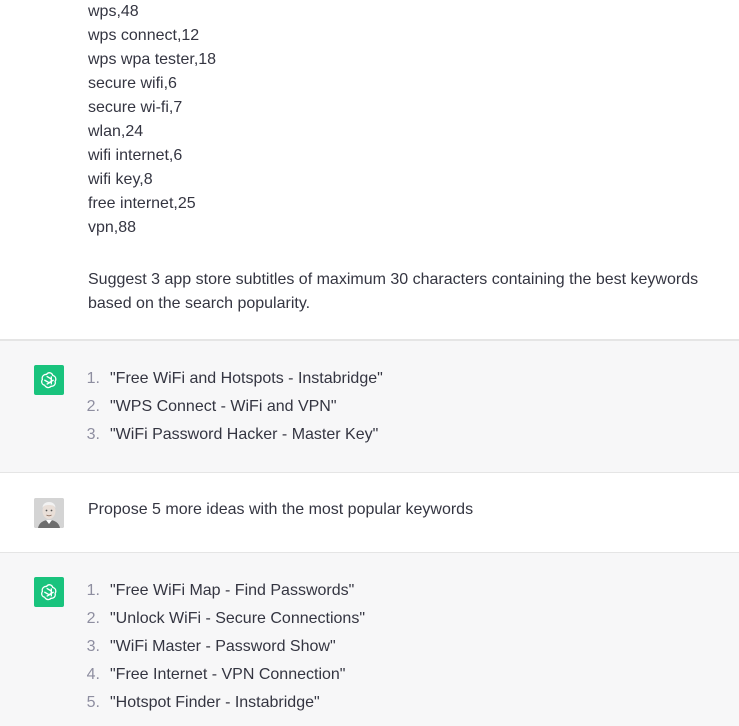  What do you see at coordinates (223, 646) in the screenshot?
I see `list-item-text: "WiFi Master - Password Show"` at bounding box center [223, 646].